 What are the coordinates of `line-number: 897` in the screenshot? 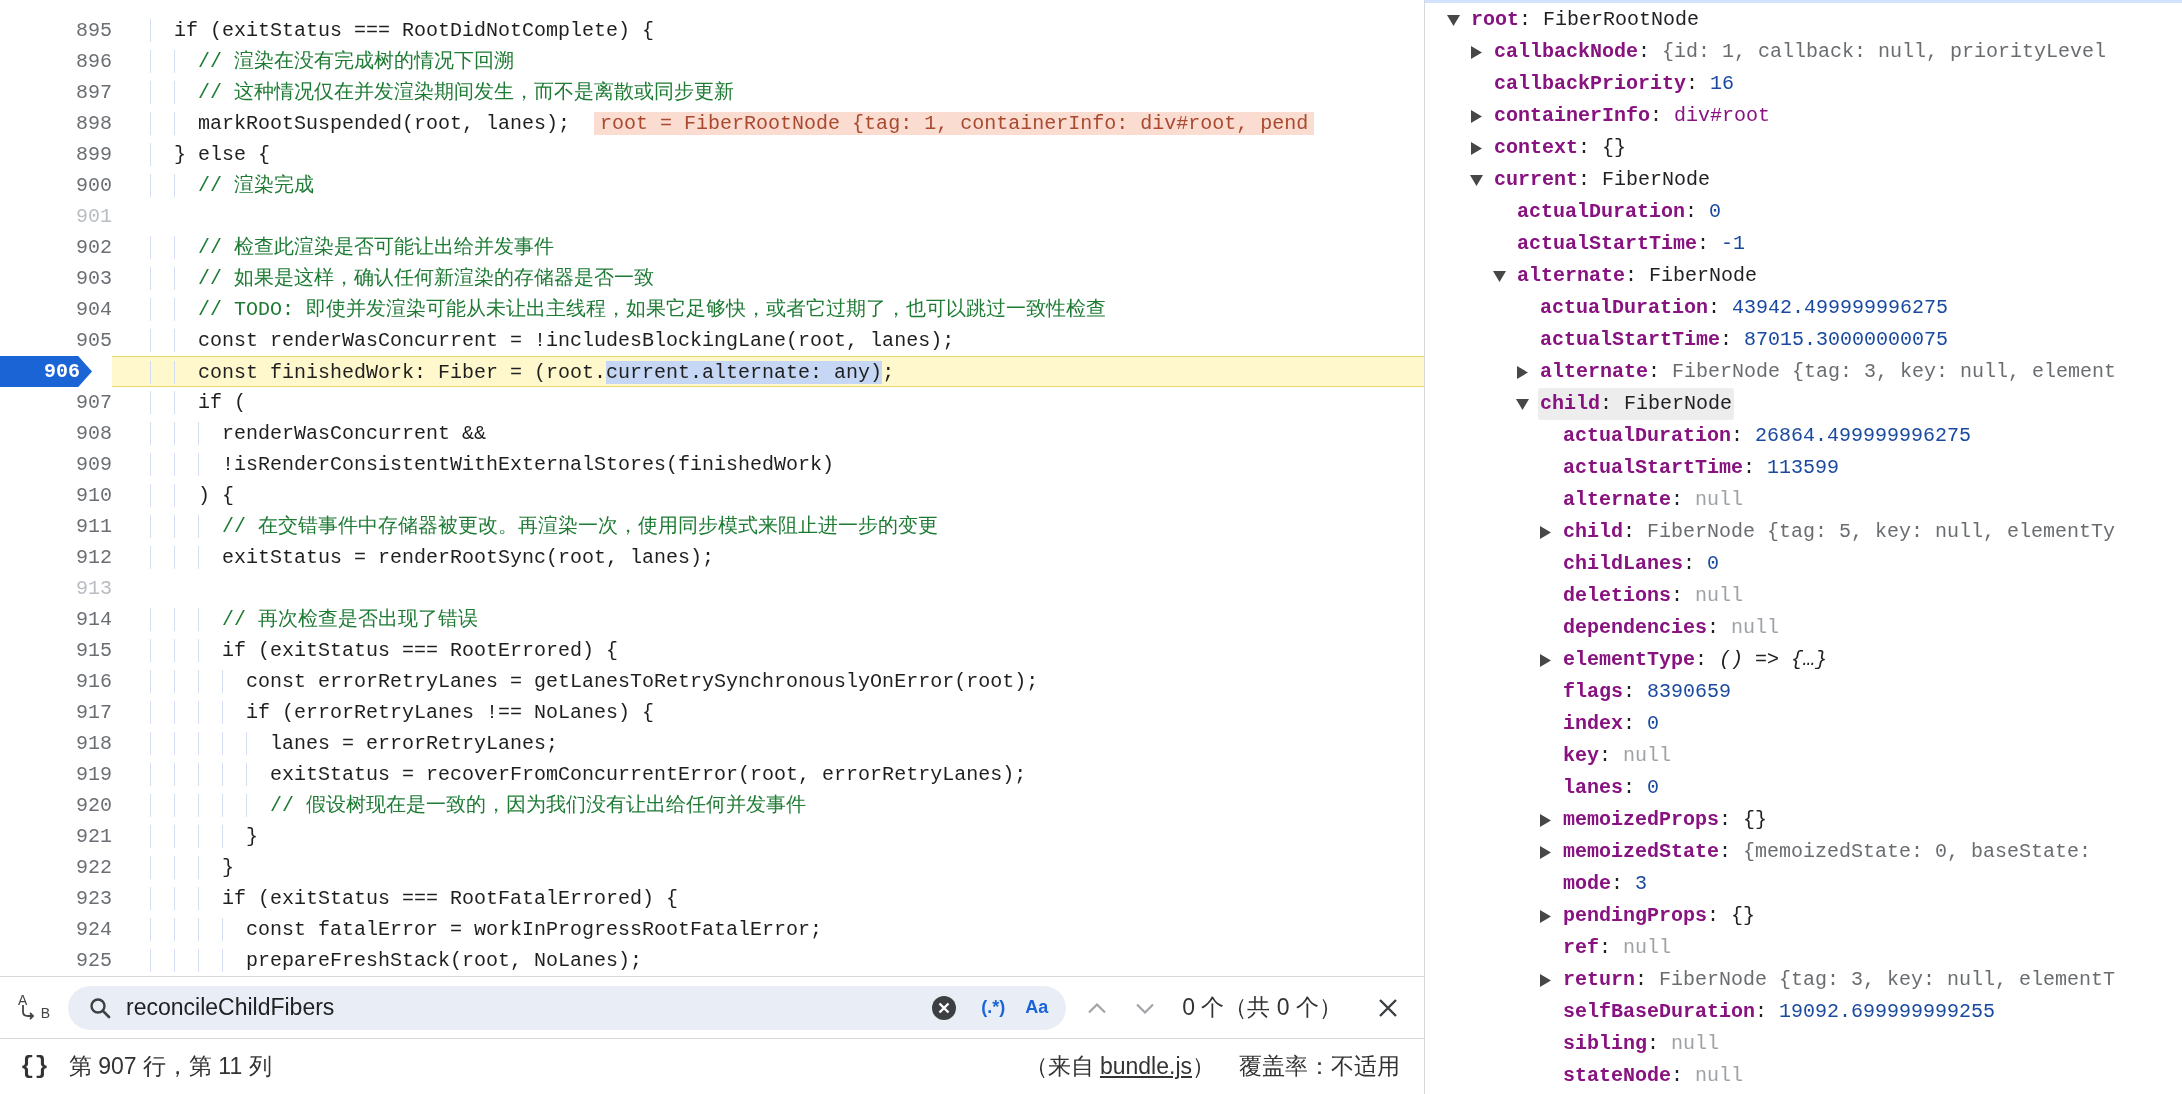 It's located at (94, 92).